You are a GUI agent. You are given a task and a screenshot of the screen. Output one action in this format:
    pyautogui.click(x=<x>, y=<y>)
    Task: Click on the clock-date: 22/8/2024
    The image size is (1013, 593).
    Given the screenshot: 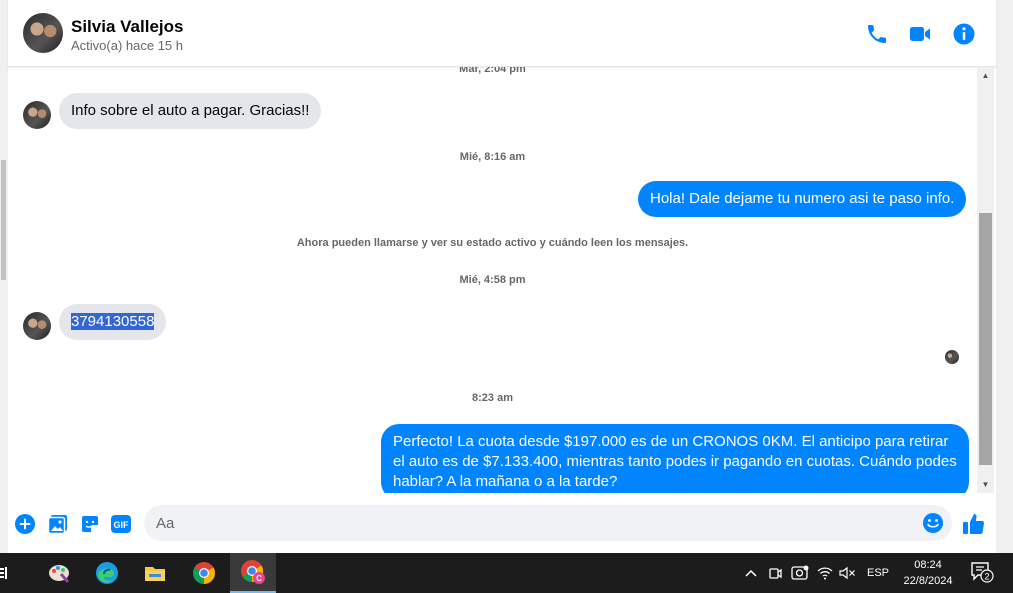 What is the action you would take?
    pyautogui.click(x=928, y=581)
    